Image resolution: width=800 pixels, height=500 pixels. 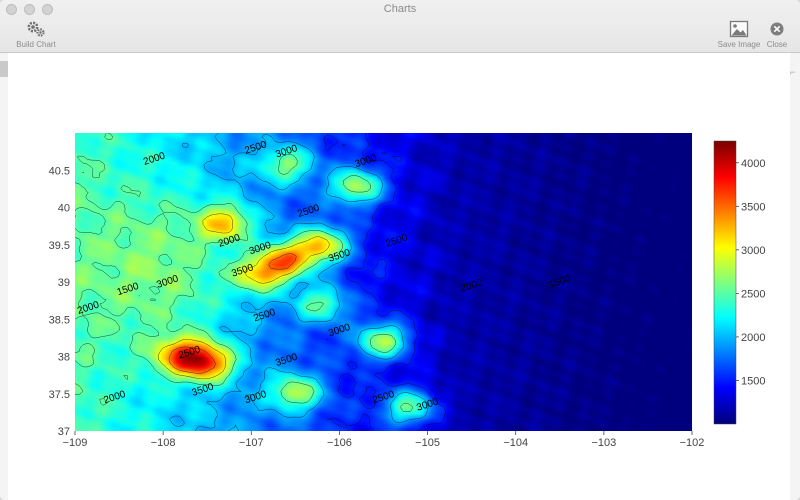 I want to click on window-title: Charts, so click(x=400, y=9).